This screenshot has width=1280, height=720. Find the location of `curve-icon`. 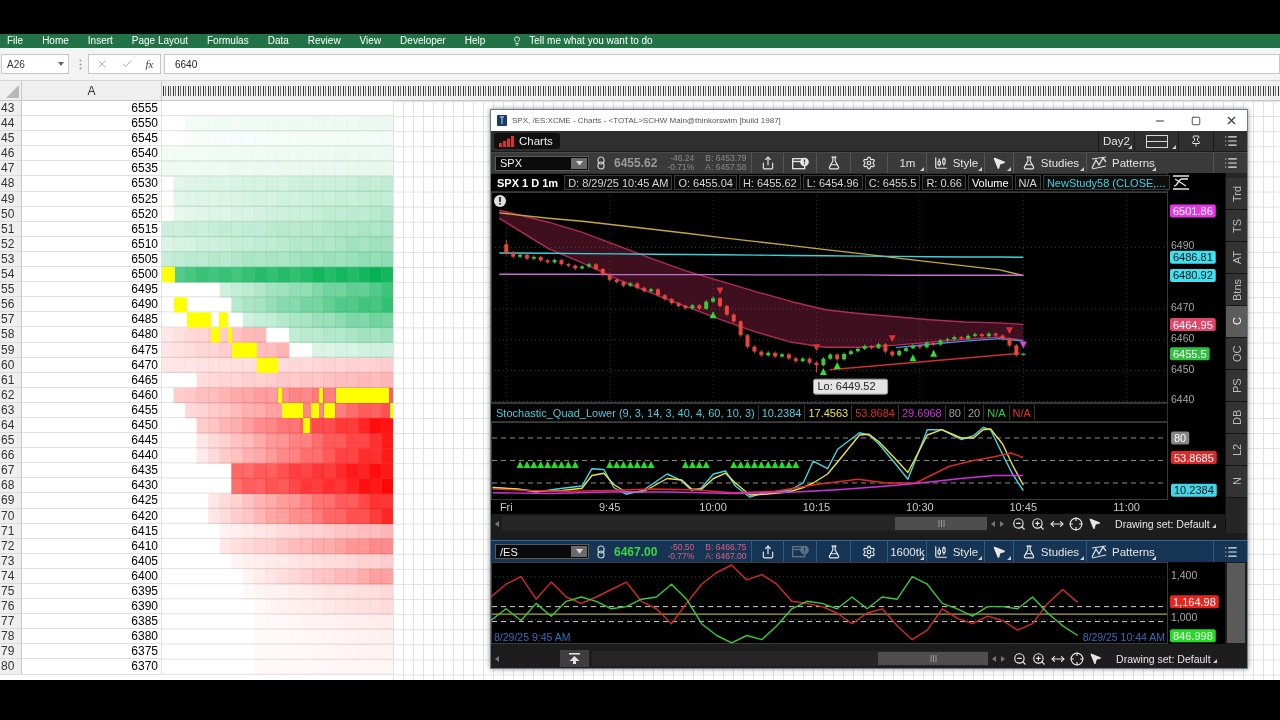

curve-icon is located at coordinates (1181, 182).